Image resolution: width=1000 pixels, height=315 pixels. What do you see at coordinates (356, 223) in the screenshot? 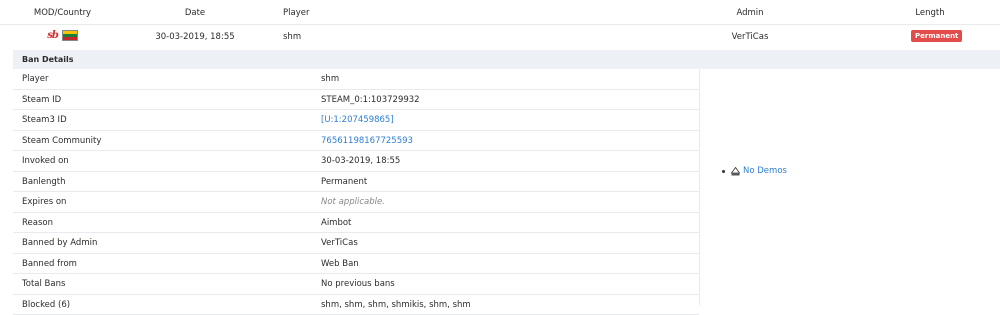
I see `detail-row-reason: Reason Aimbot` at bounding box center [356, 223].